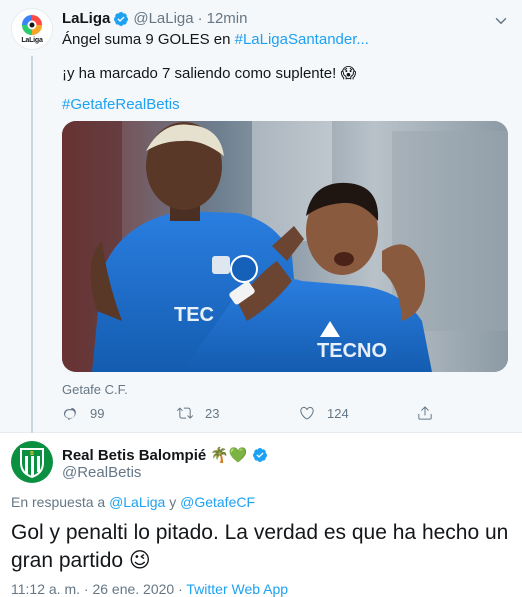  What do you see at coordinates (70, 414) in the screenshot?
I see `reply-icon` at bounding box center [70, 414].